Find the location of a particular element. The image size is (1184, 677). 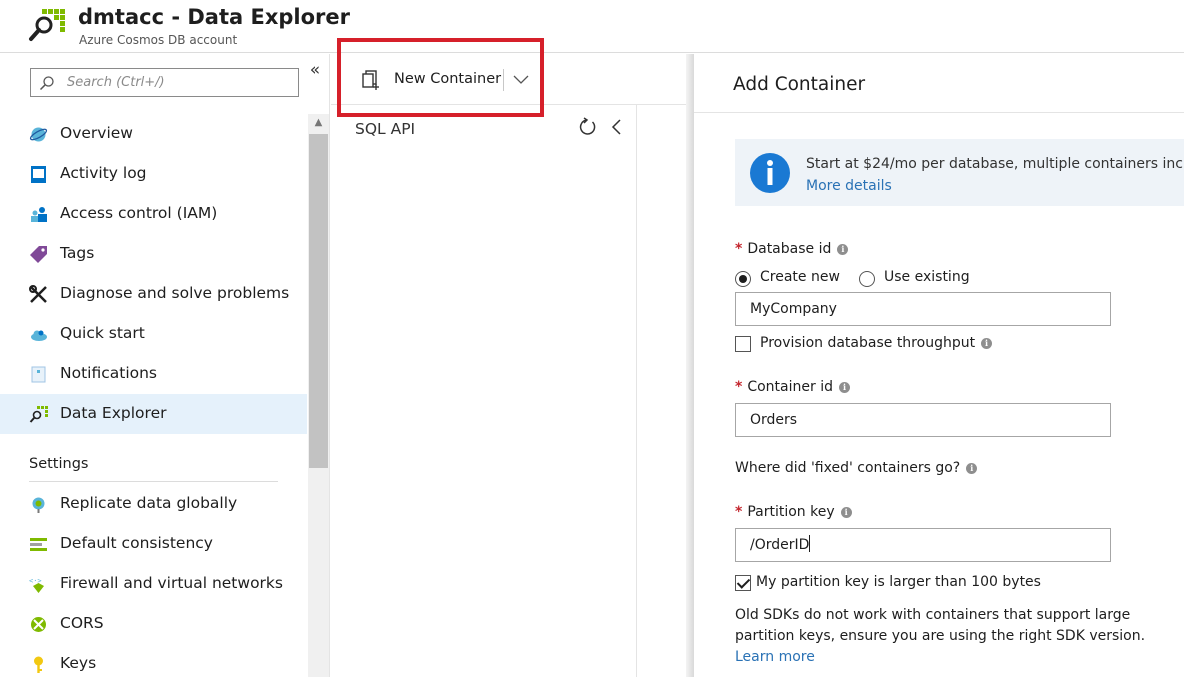

refresh-icon is located at coordinates (587, 127).